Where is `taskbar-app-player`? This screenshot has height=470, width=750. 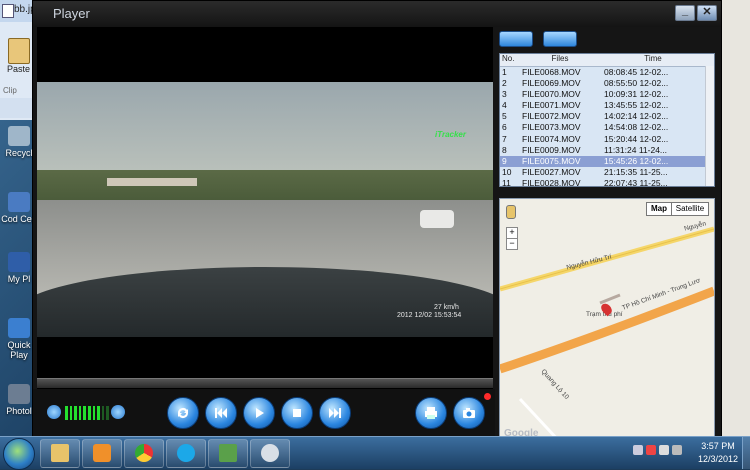 taskbar-app-player is located at coordinates (228, 453).